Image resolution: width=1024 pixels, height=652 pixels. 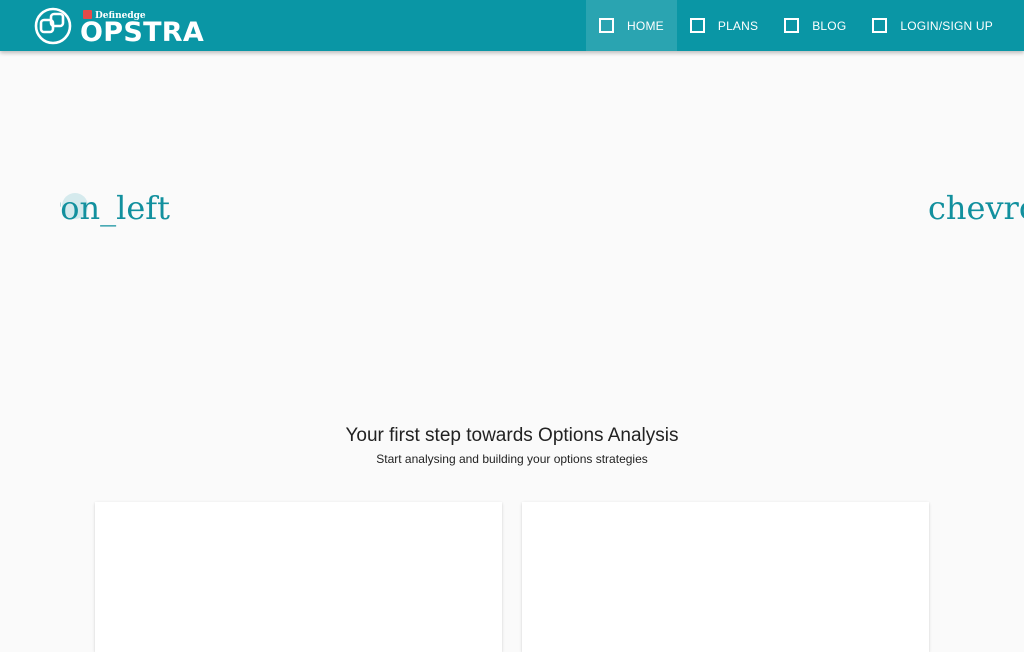 I want to click on nav-item-blog: BLOG, so click(x=815, y=25).